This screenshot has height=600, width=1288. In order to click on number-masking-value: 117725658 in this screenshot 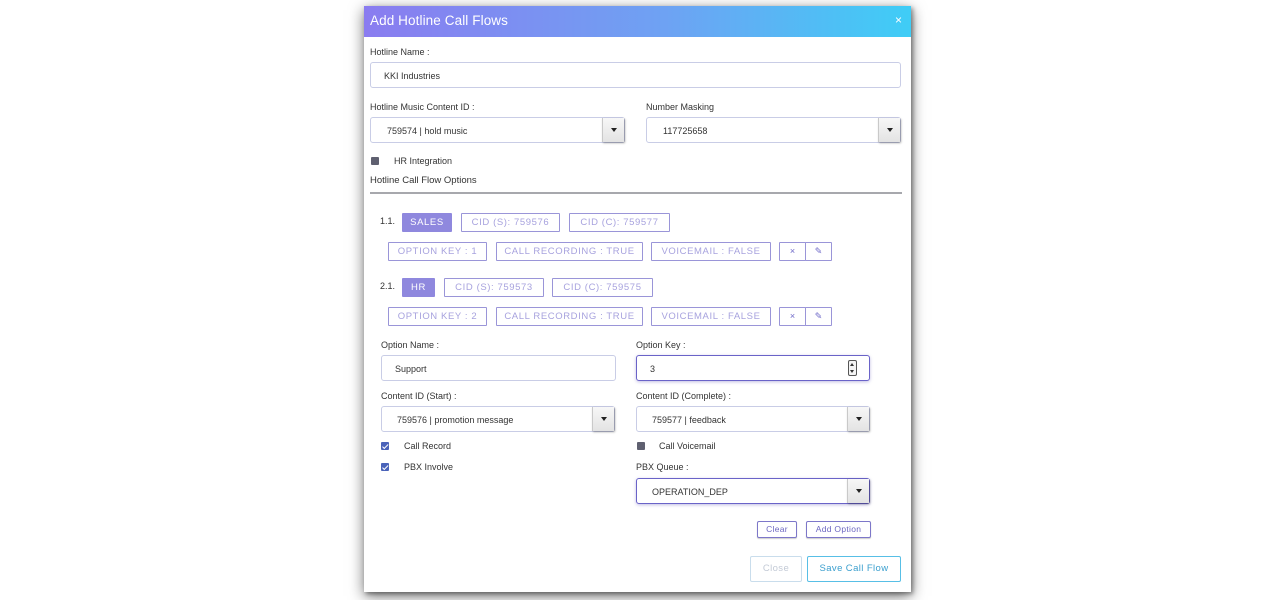, I will do `click(685, 131)`.